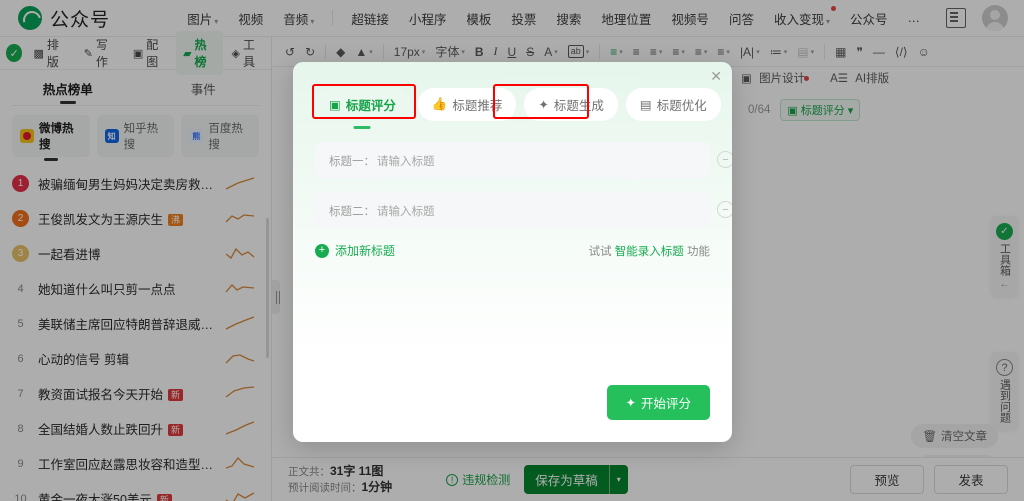 This screenshot has height=501, width=1024. I want to click on smart-input-hint: 试试 智能录入标题 功能, so click(649, 251).